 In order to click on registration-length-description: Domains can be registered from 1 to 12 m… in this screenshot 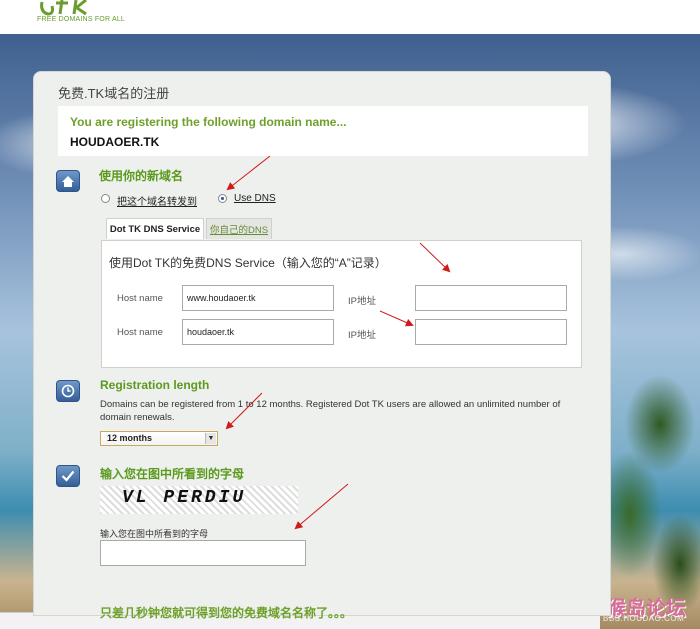, I will do `click(330, 411)`.